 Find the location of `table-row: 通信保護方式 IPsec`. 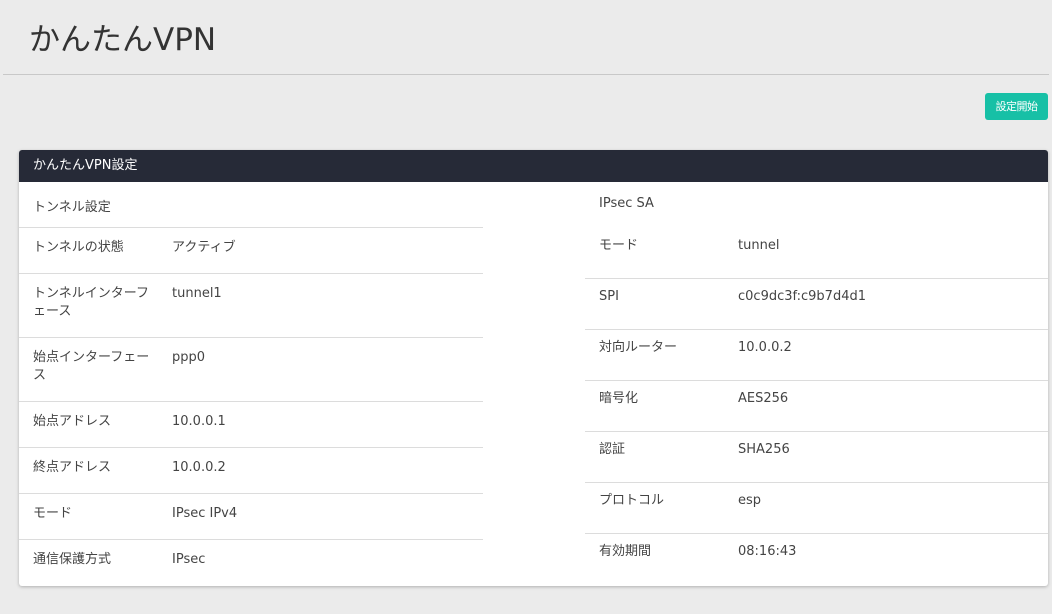

table-row: 通信保護方式 IPsec is located at coordinates (251, 563).